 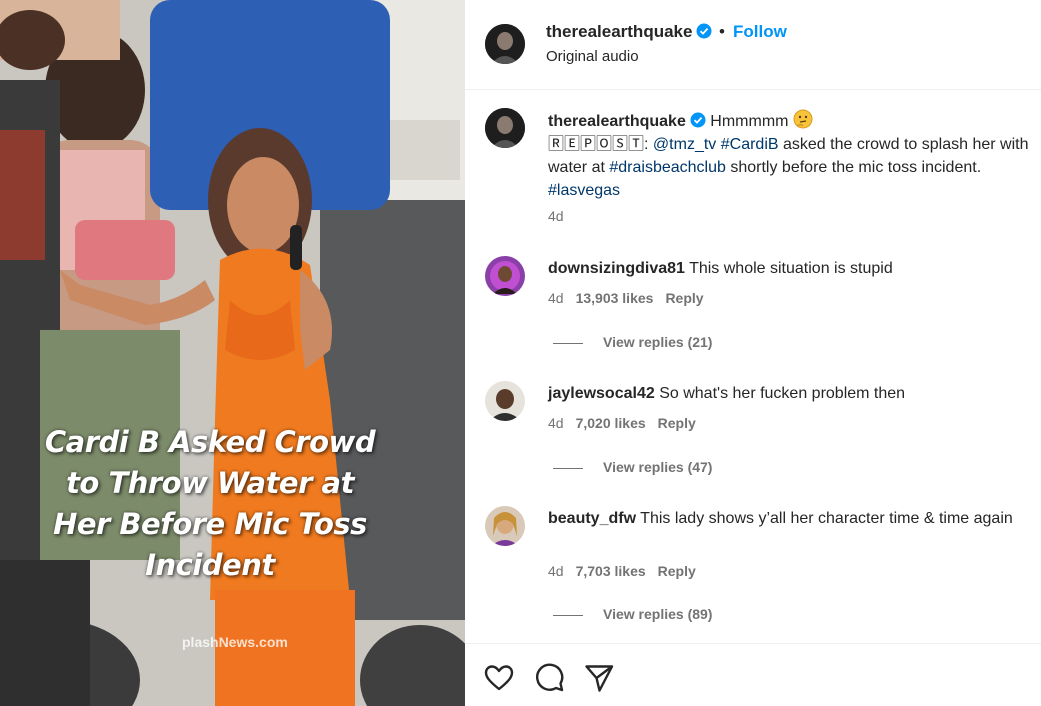 I want to click on description-username: therealearthquake, so click(x=617, y=121).